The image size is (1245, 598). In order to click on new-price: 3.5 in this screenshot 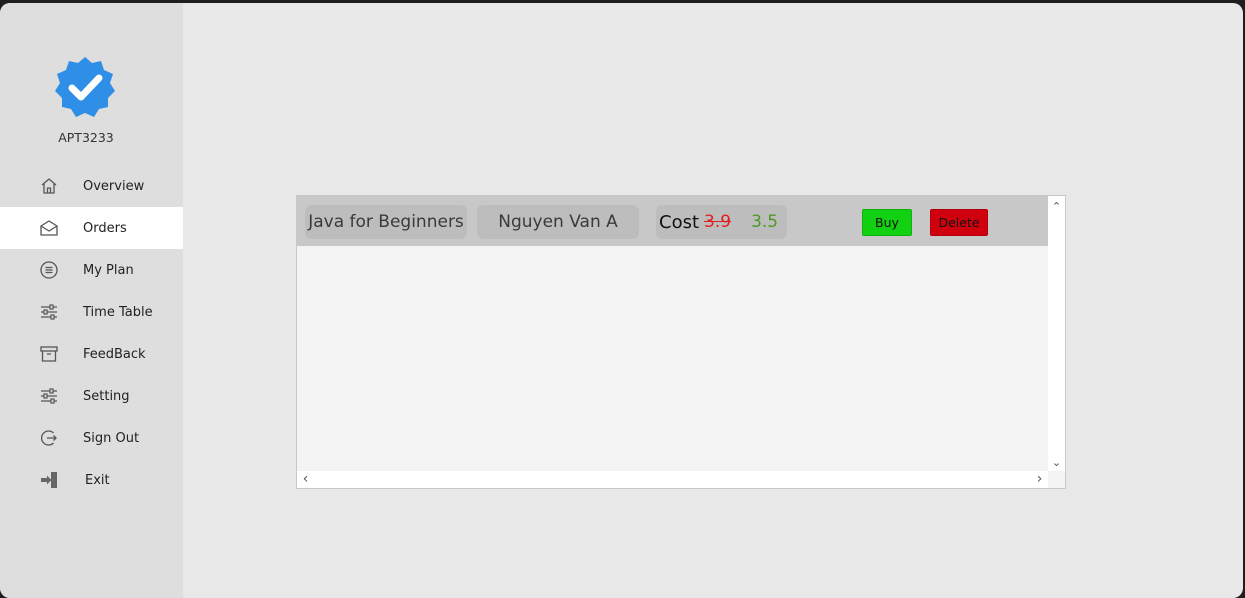, I will do `click(765, 222)`.